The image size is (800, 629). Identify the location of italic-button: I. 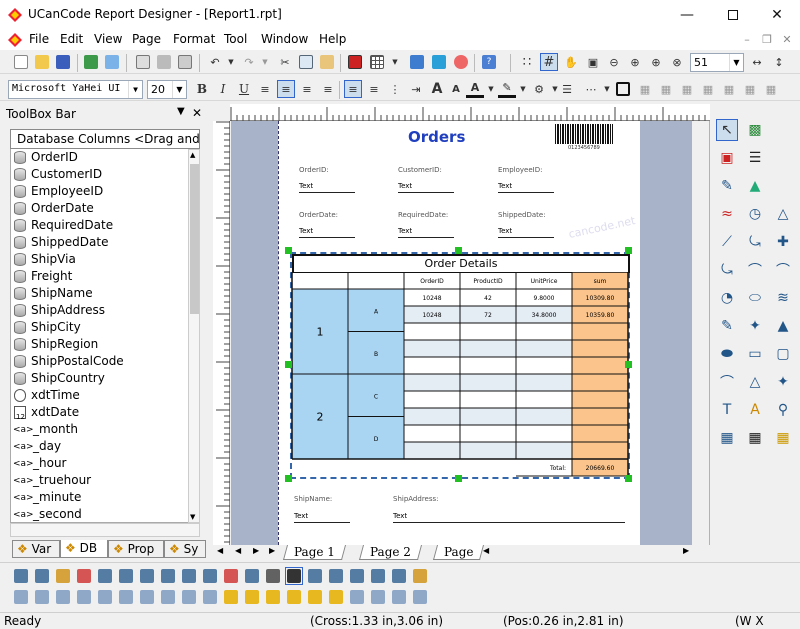
(223, 89).